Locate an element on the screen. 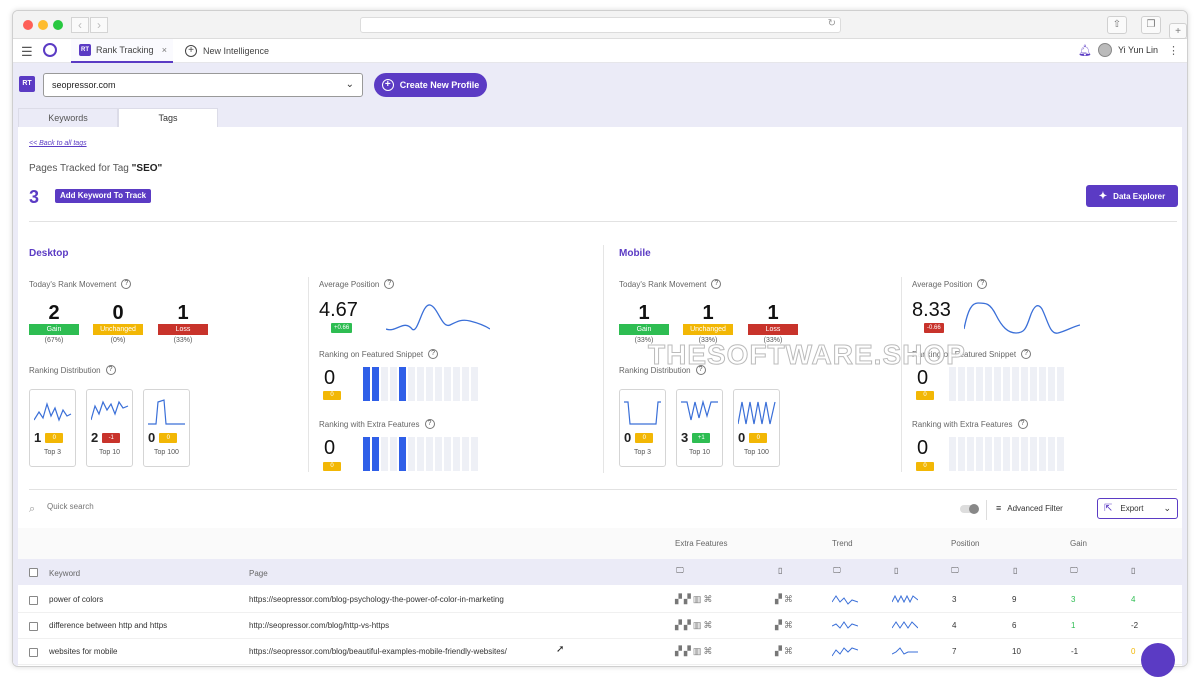  export-button: ⇱ Export ⌄ is located at coordinates (1137, 508).